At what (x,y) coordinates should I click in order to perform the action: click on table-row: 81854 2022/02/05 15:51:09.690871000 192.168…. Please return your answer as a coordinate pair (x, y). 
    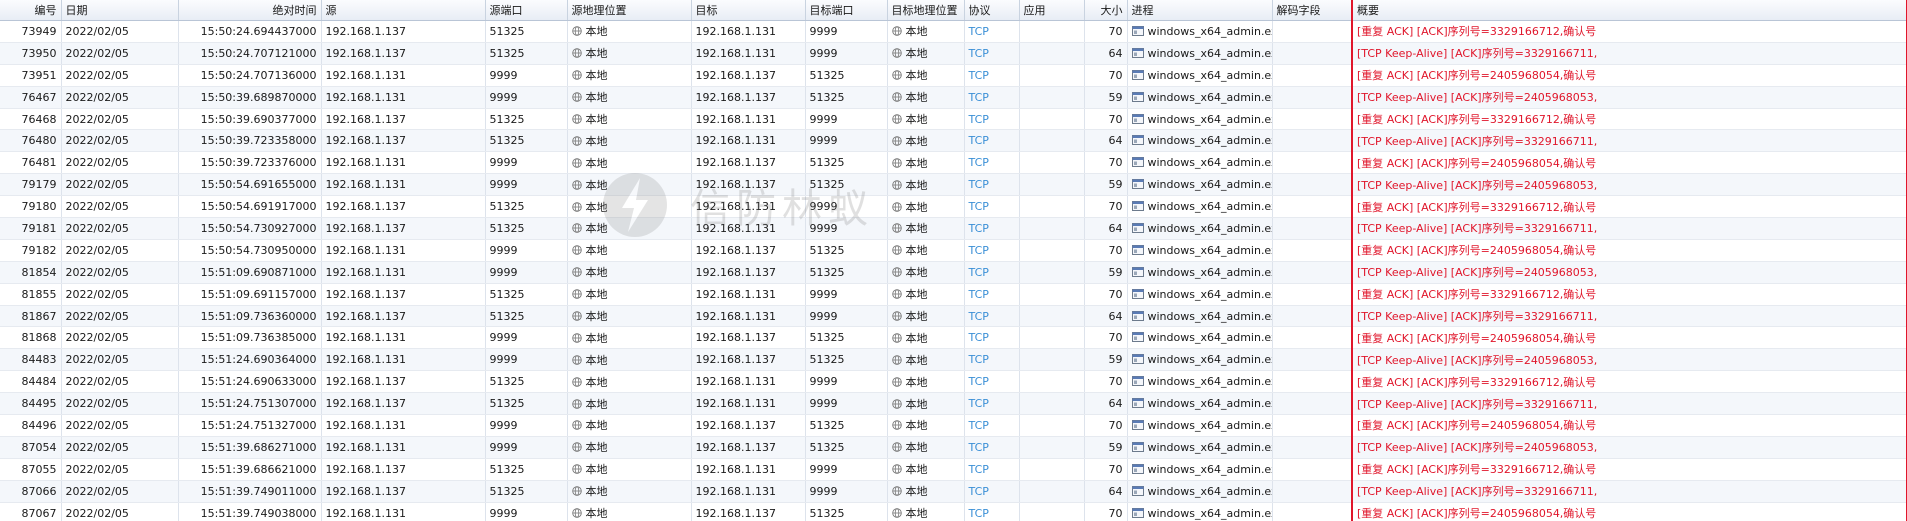
    Looking at the image, I should click on (953, 272).